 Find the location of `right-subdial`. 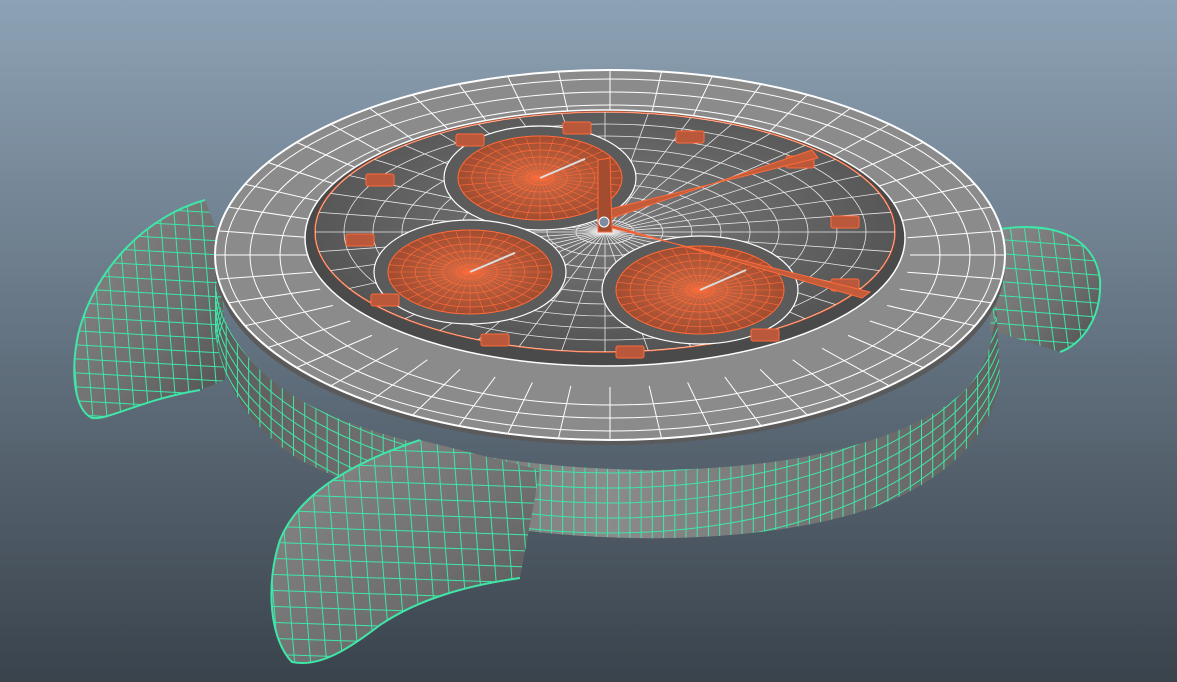

right-subdial is located at coordinates (700, 290).